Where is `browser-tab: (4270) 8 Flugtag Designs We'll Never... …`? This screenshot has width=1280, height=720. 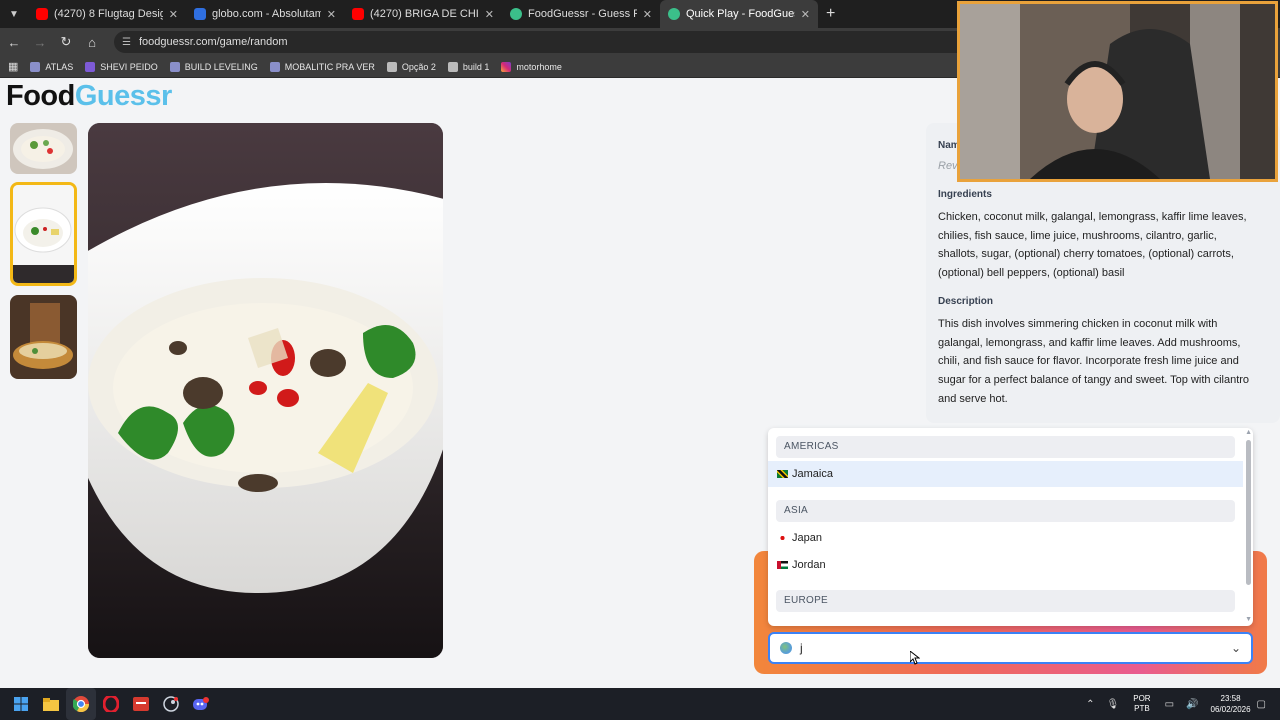 browser-tab: (4270) 8 Flugtag Designs We'll Never... … is located at coordinates (107, 14).